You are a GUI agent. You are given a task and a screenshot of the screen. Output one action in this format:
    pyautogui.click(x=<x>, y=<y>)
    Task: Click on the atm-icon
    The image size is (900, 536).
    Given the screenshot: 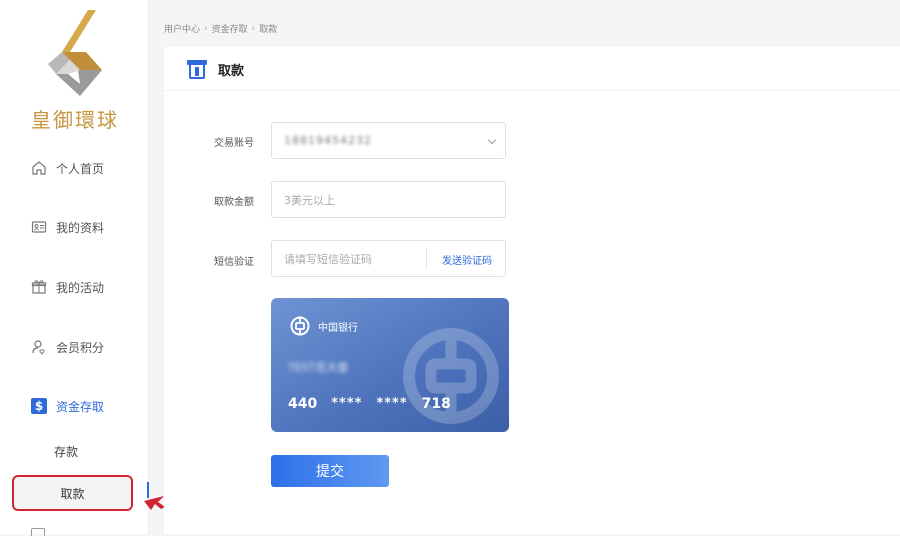 What is the action you would take?
    pyautogui.click(x=197, y=69)
    